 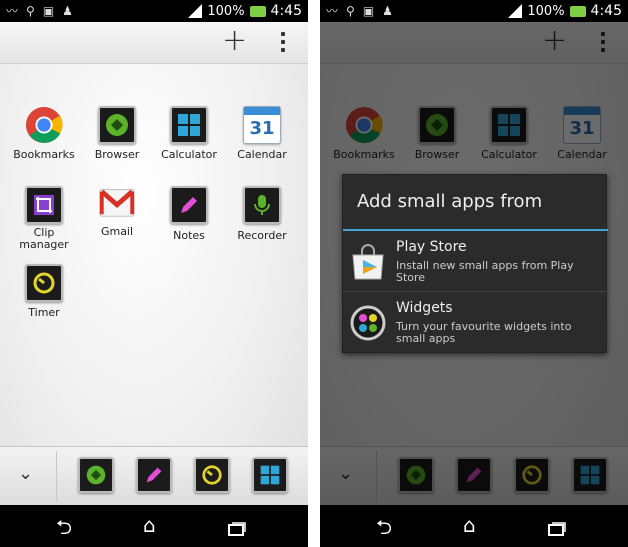 I want to click on action-bar: +, so click(x=154, y=43).